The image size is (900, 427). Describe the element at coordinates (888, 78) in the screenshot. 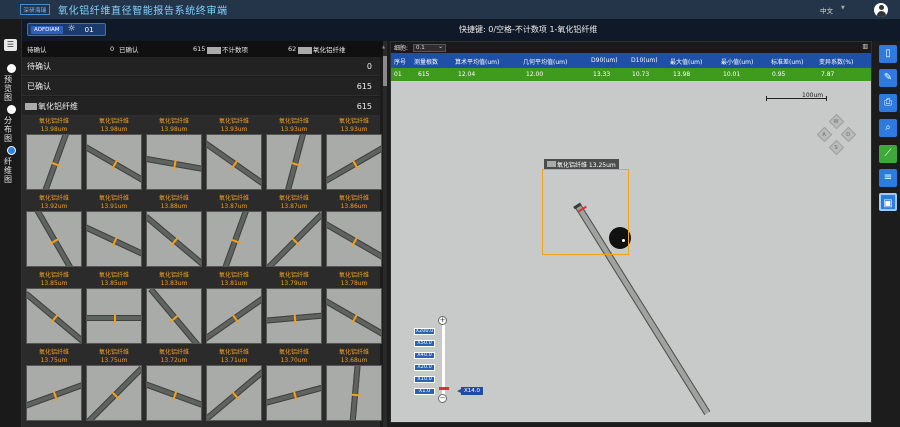

I see `edit-report-icon: ✎` at that location.